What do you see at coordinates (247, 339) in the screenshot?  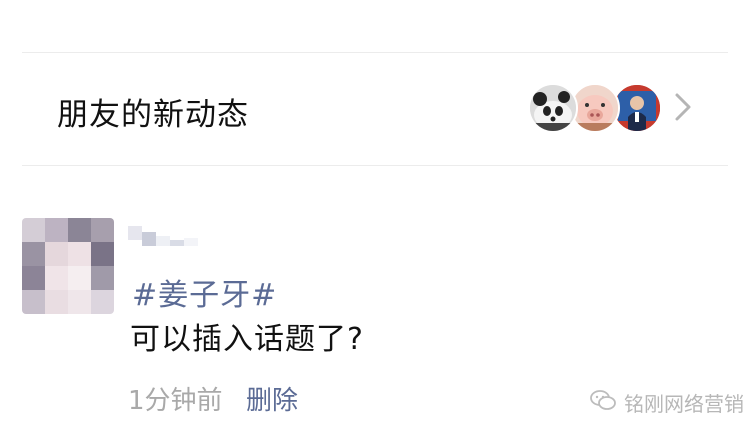 I see `post-content: 可以插入话题了?` at bounding box center [247, 339].